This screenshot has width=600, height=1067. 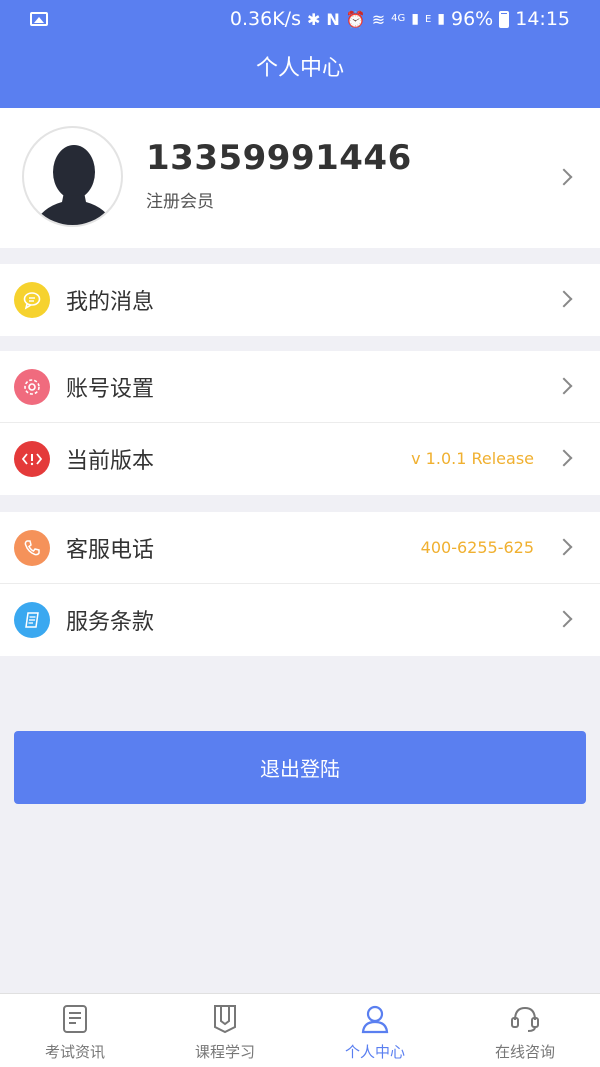 I want to click on tab-label: 个人中心, so click(x=374, y=1052).